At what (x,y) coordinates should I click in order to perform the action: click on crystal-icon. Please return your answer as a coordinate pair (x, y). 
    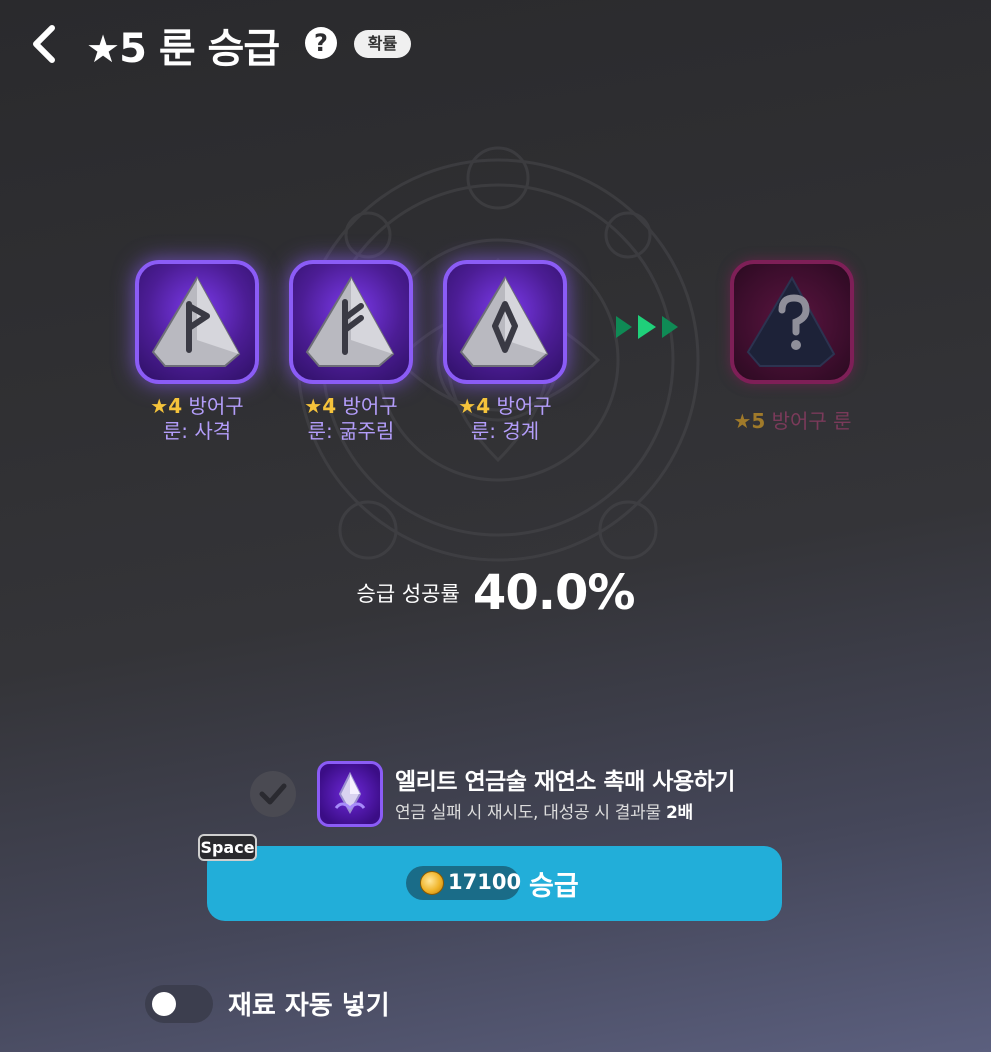
    Looking at the image, I should click on (350, 793).